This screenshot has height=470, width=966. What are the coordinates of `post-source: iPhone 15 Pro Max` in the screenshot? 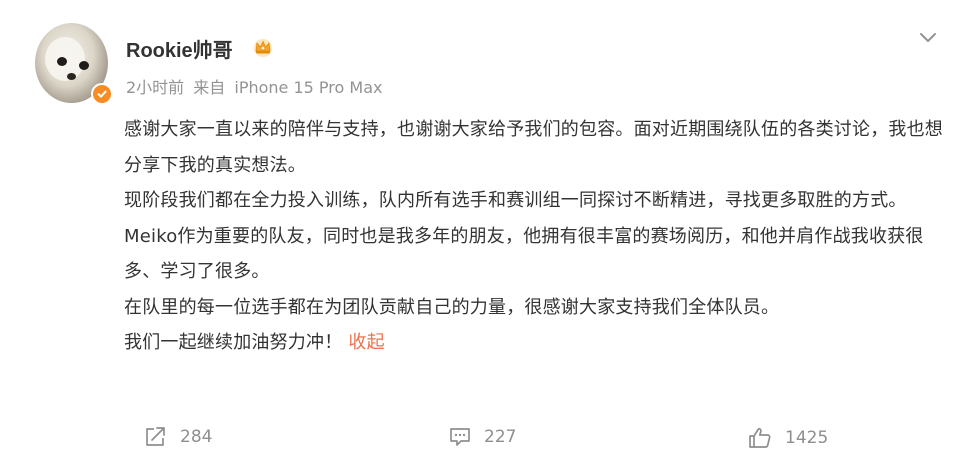 It's located at (308, 87).